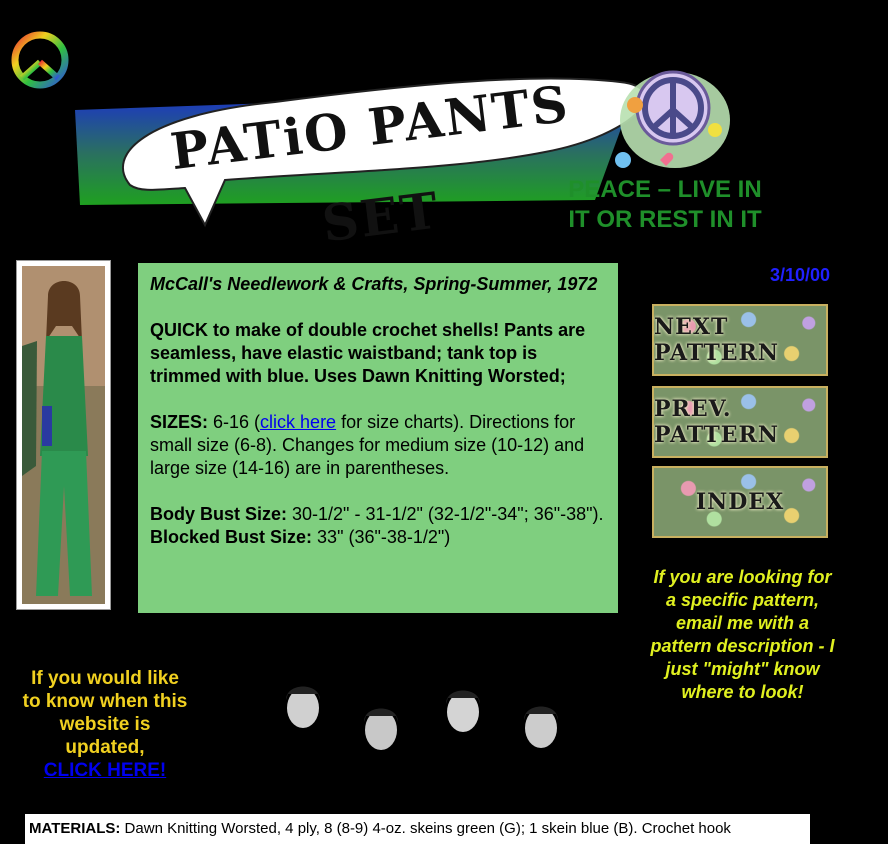 The image size is (888, 844). I want to click on update-date: 3/10/00, so click(799, 275).